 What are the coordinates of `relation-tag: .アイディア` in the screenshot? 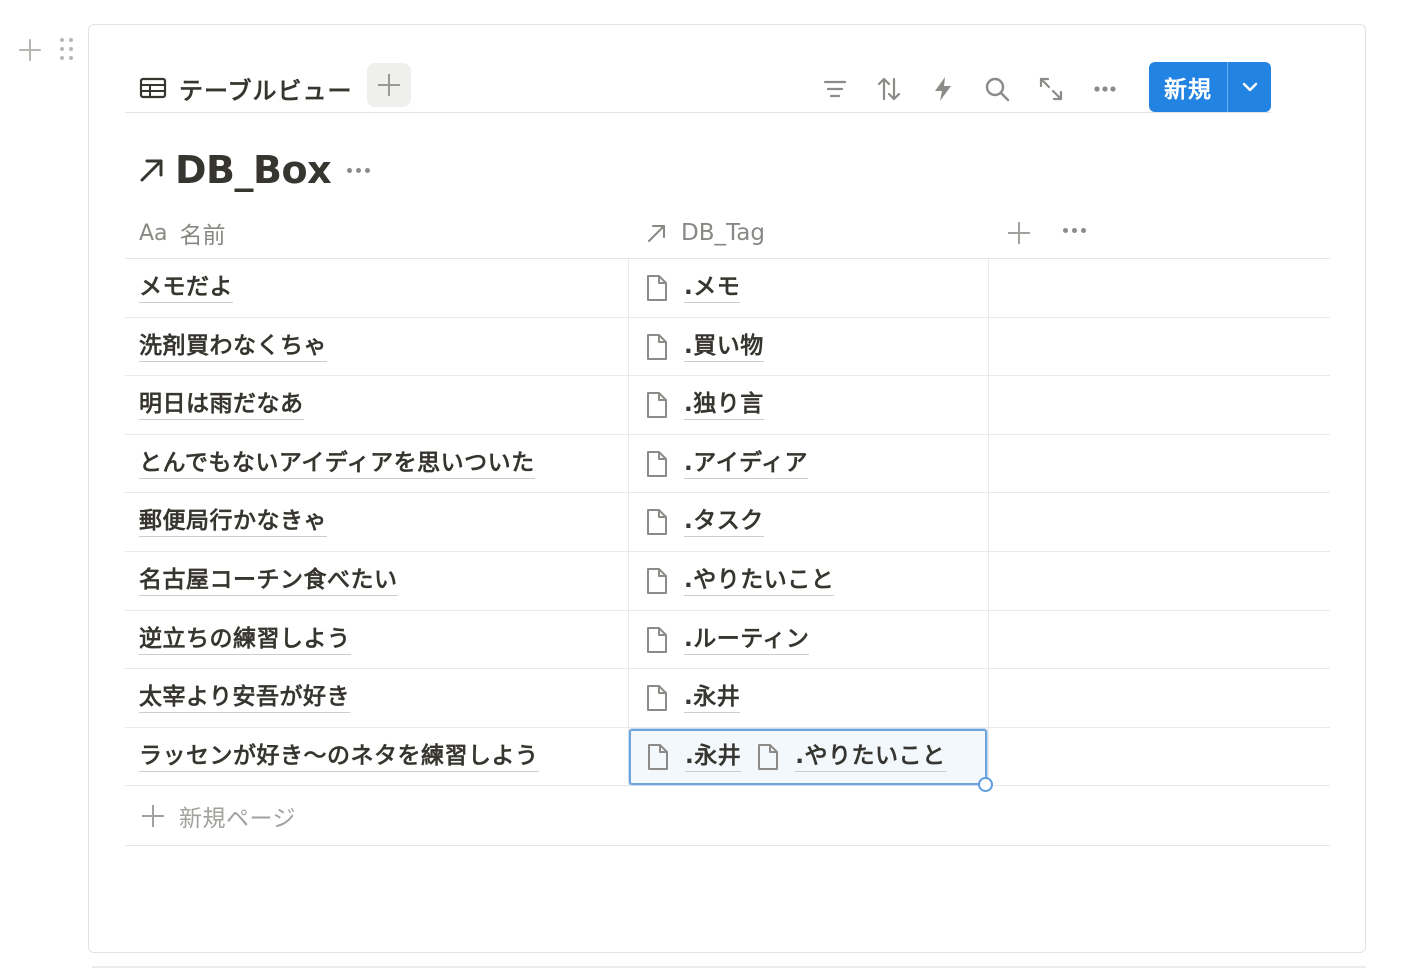 It's located at (726, 464).